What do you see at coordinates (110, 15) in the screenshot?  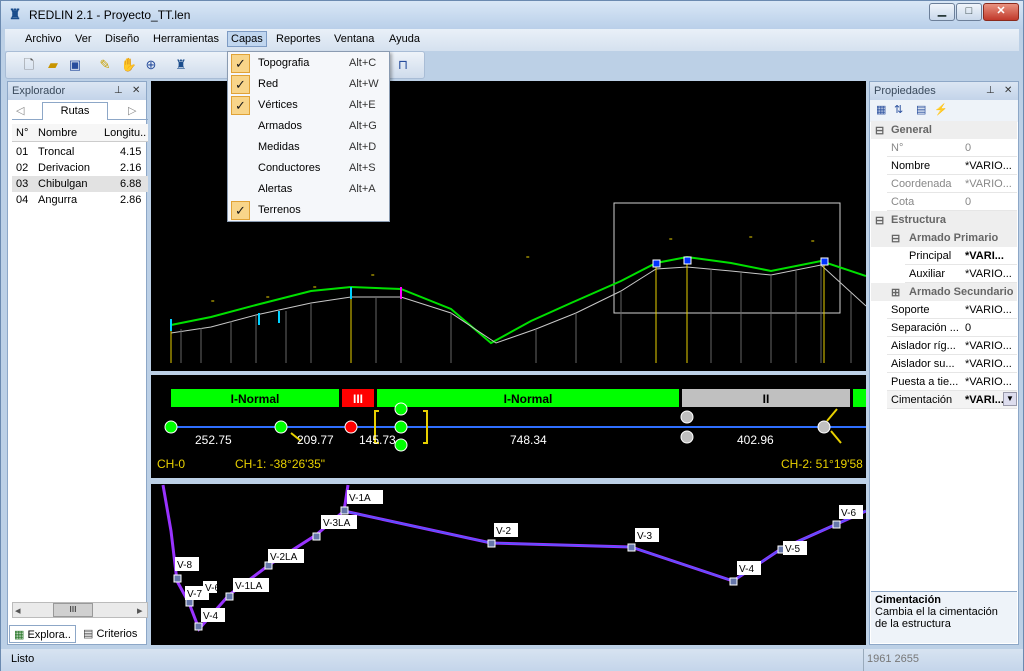 I see `window-title: REDLIN 2.1 - Proyecto_TT.len` at bounding box center [110, 15].